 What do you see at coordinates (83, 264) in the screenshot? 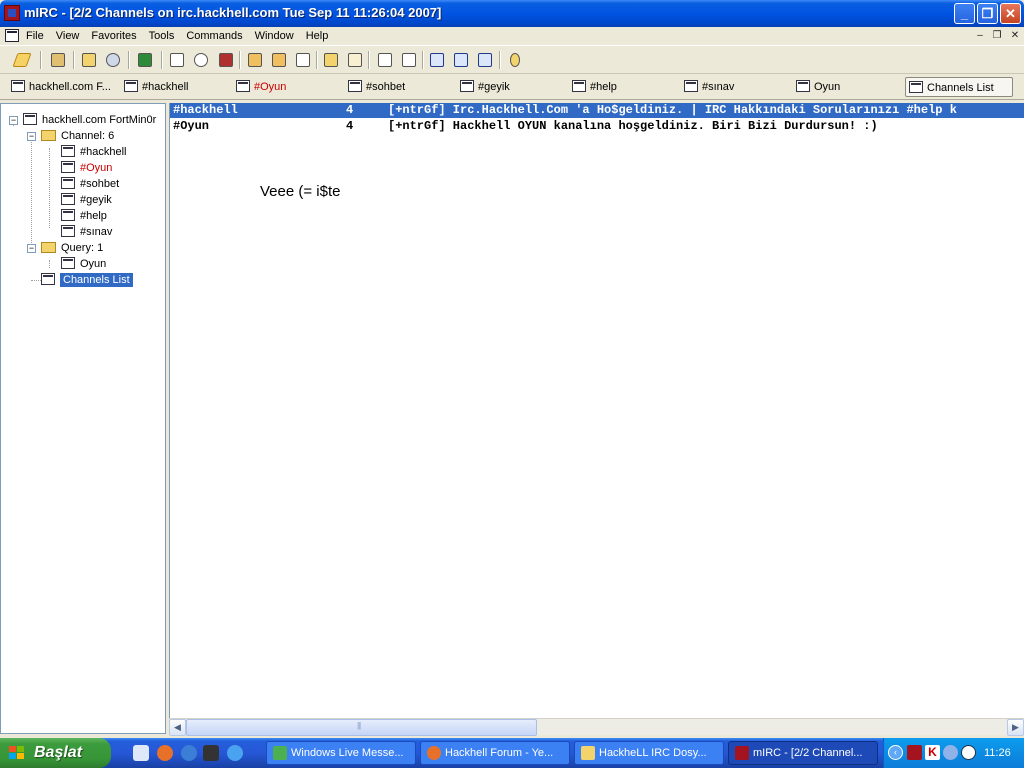
I see `tree-item-oyun-query: Oyun` at bounding box center [83, 264].